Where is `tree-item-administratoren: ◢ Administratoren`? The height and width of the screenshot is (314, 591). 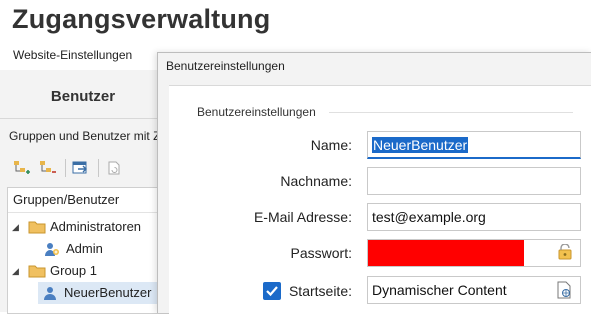 tree-item-administratoren: ◢ Administratoren is located at coordinates (76, 227).